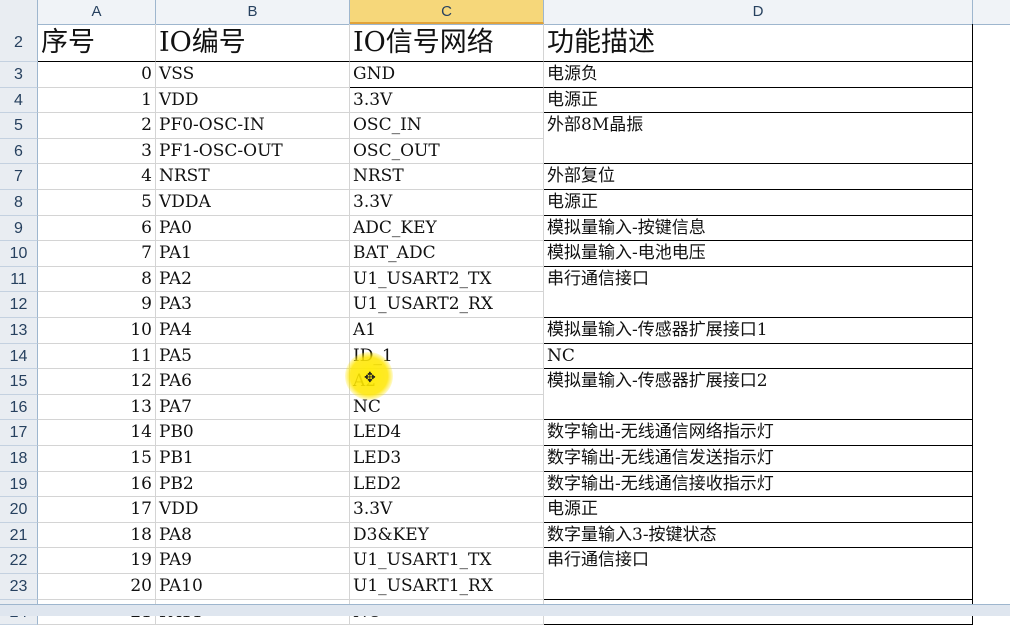 The image size is (1010, 625). I want to click on index-cell: 4, so click(97, 177).